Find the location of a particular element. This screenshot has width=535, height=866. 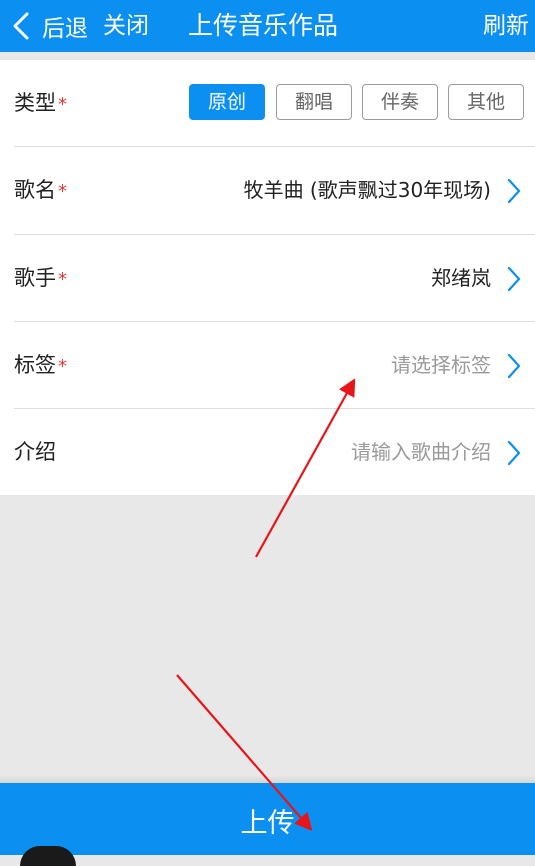

top-bar: 后退 关闭 上传音乐作品 刷新 is located at coordinates (267, 26).